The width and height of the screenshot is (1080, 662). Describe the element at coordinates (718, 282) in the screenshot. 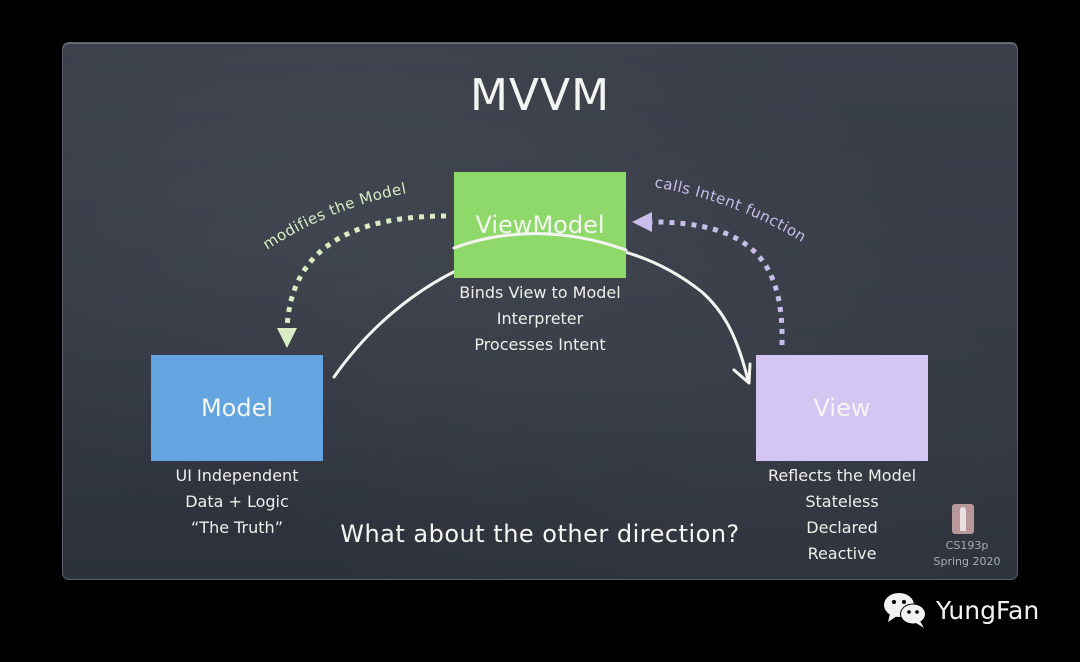

I see `arrow-path-calls-intent` at that location.